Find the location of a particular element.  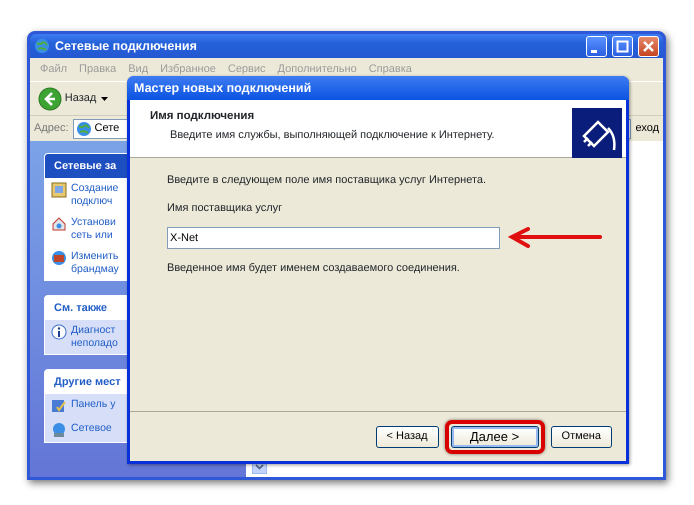

field-label: Имя поставщика услуг is located at coordinates (225, 208).